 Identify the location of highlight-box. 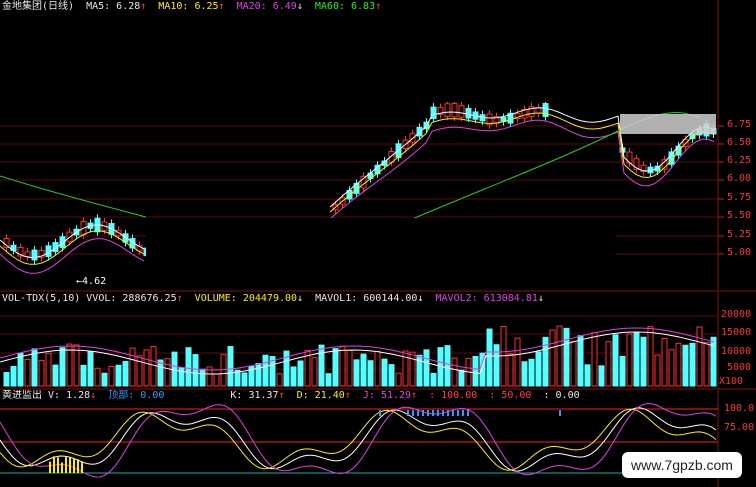
(668, 124).